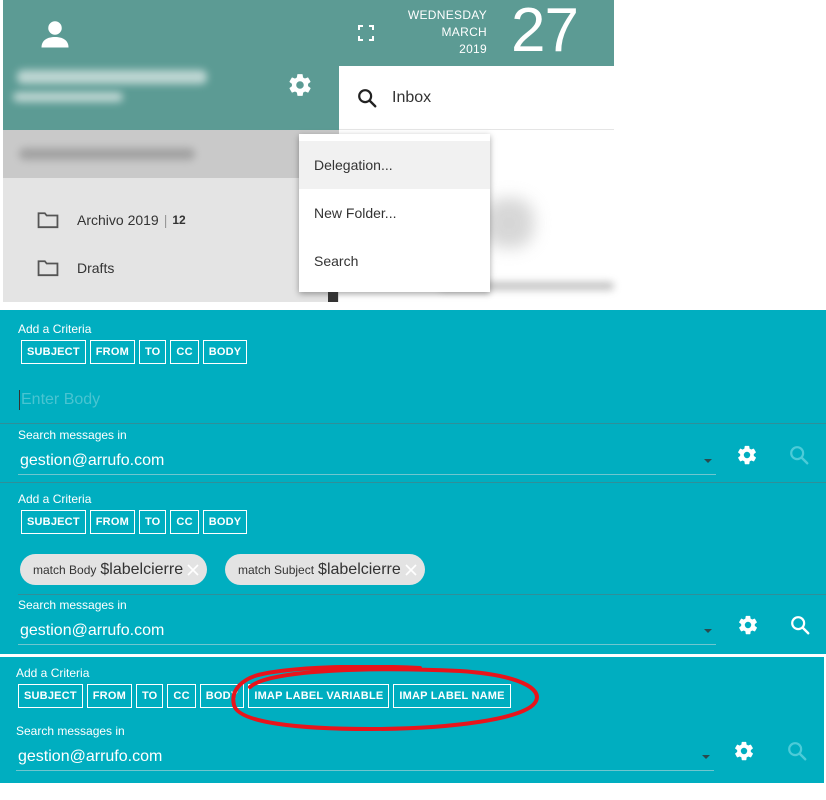 This screenshot has height=800, width=826. Describe the element at coordinates (60, 400) in the screenshot. I see `body-input: Enter Body` at that location.